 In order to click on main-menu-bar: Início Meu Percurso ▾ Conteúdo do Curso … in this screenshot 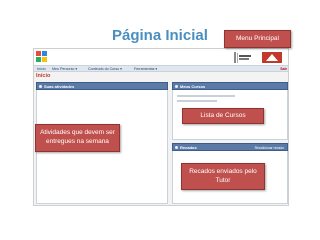, I will do `click(161, 68)`.